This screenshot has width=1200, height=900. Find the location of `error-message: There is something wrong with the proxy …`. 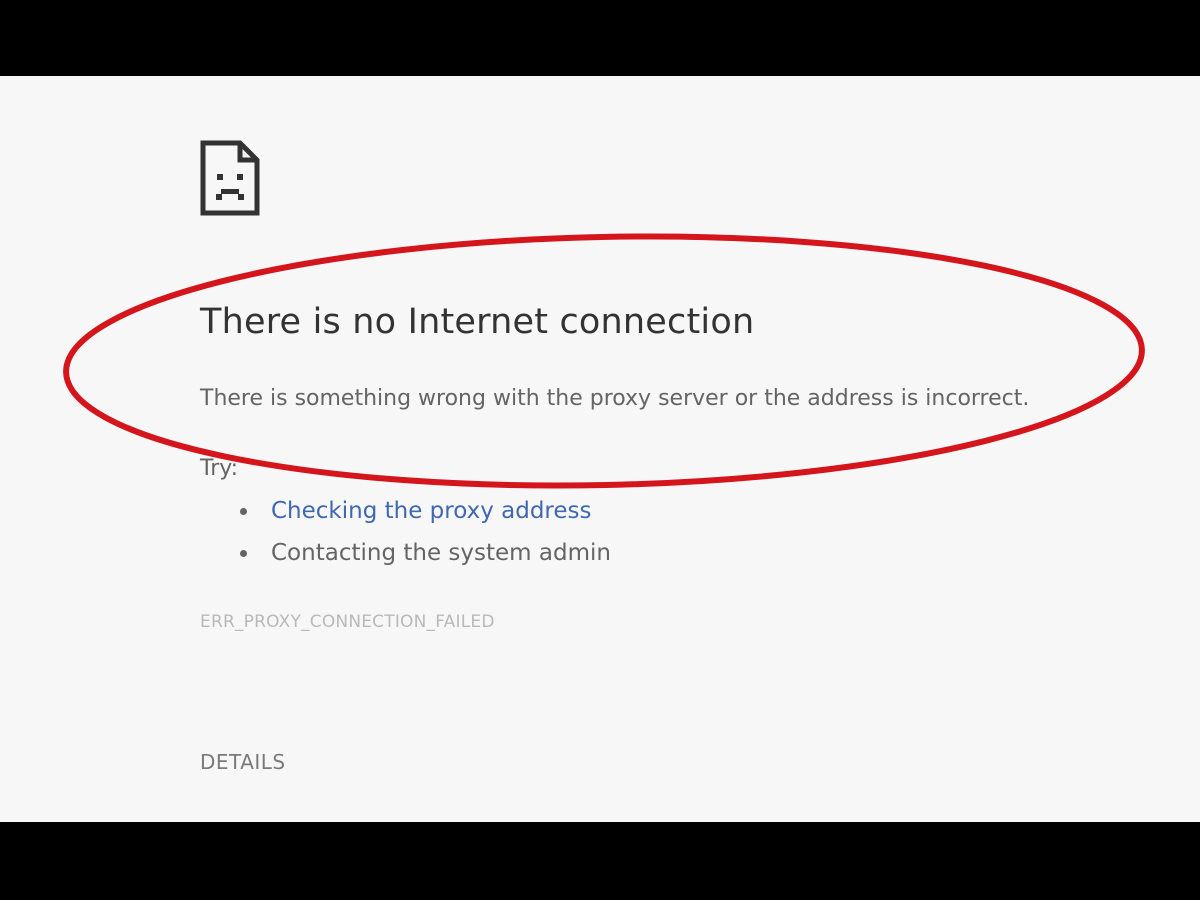

error-message: There is something wrong with the proxy … is located at coordinates (615, 398).